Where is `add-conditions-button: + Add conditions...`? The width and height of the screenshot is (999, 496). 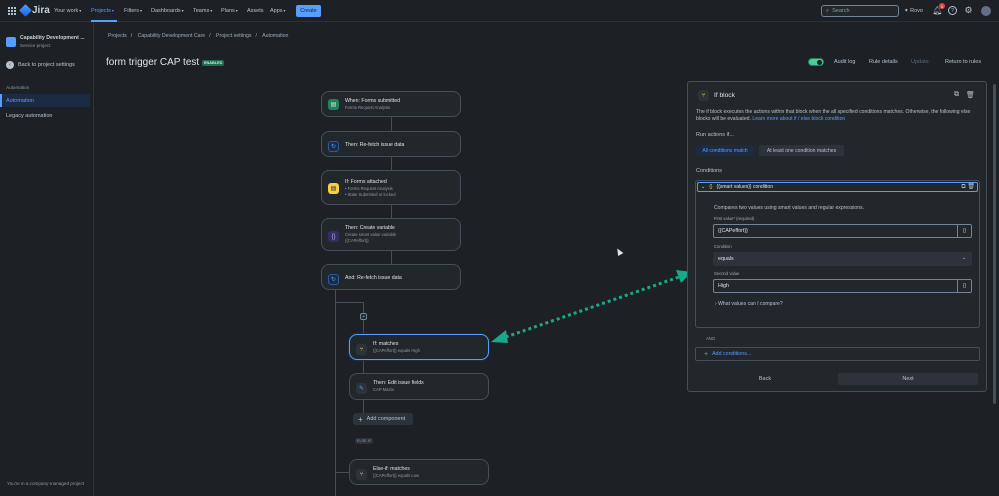
add-conditions-button: + Add conditions... is located at coordinates (837, 354).